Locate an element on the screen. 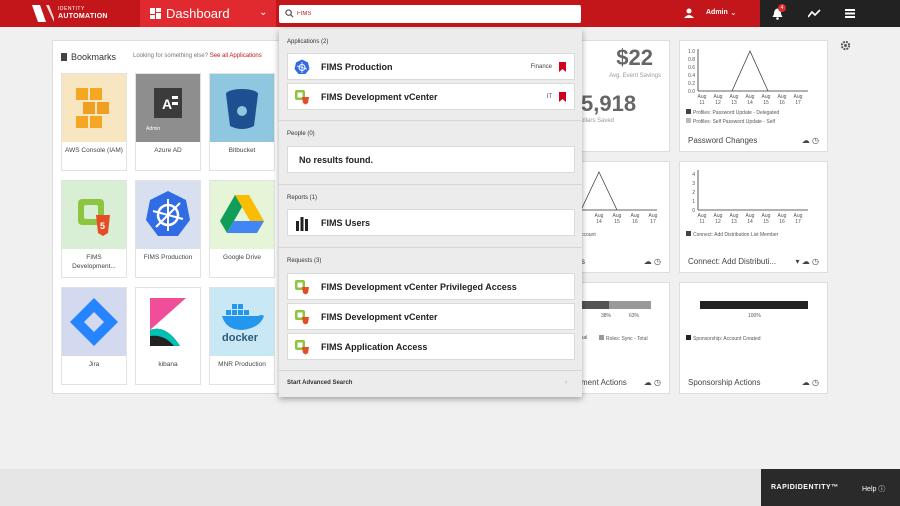  identity-automation-logo: IDENTITY AUTOMATION is located at coordinates (86, 14).